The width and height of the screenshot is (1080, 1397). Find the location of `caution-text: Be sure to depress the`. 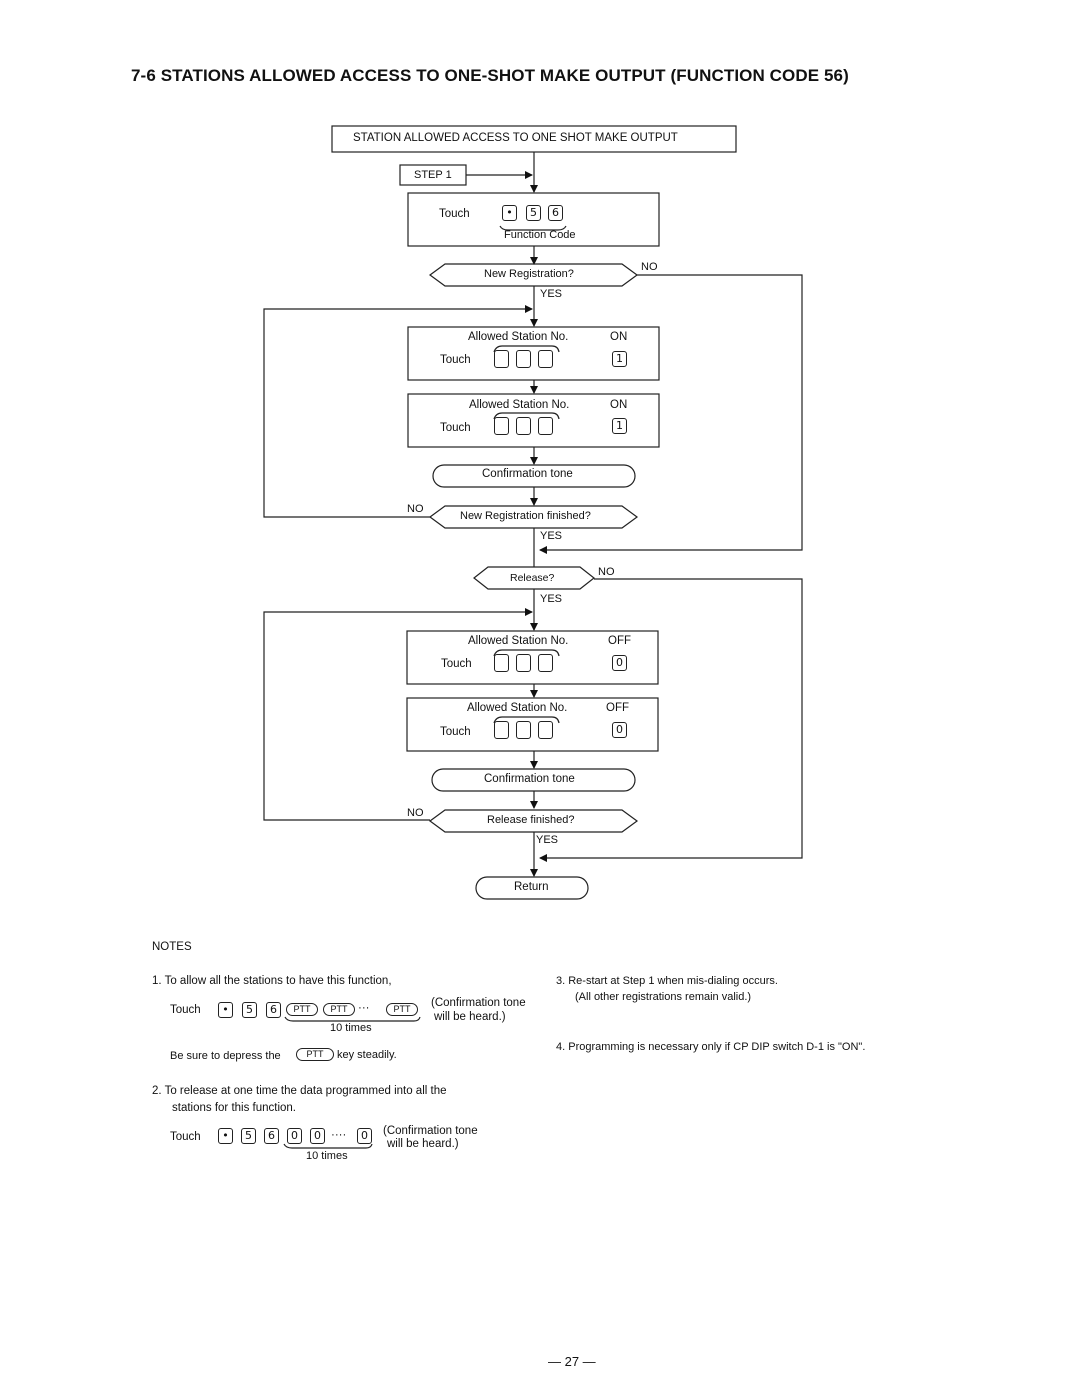

caution-text: Be sure to depress the is located at coordinates (225, 1056).